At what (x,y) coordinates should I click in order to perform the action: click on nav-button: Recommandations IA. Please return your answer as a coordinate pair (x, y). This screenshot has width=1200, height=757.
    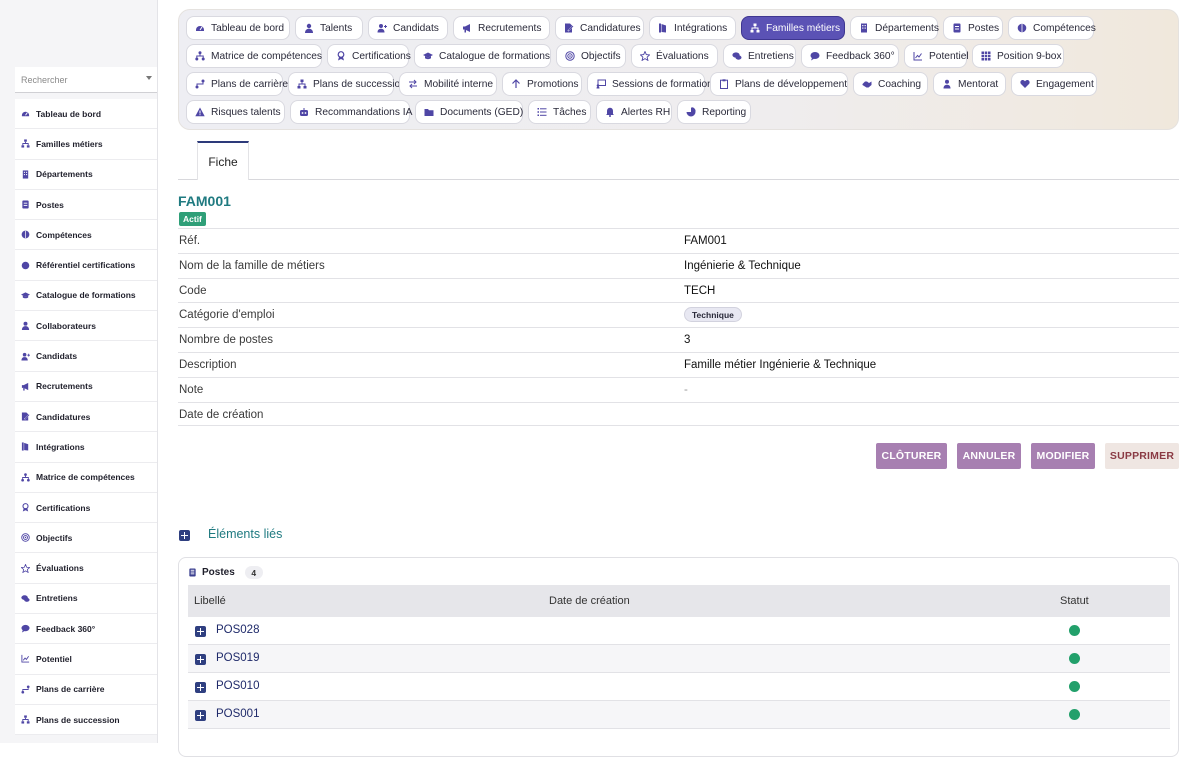
    Looking at the image, I should click on (351, 112).